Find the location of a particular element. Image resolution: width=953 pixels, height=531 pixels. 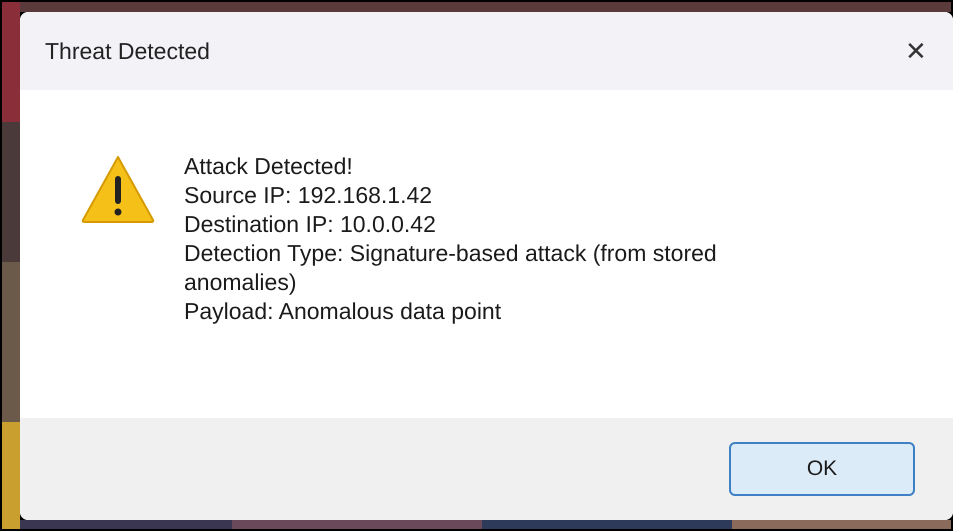

message-line: Detection Type: Signature-based attack (from stored anomalies) is located at coordinates (451, 268).